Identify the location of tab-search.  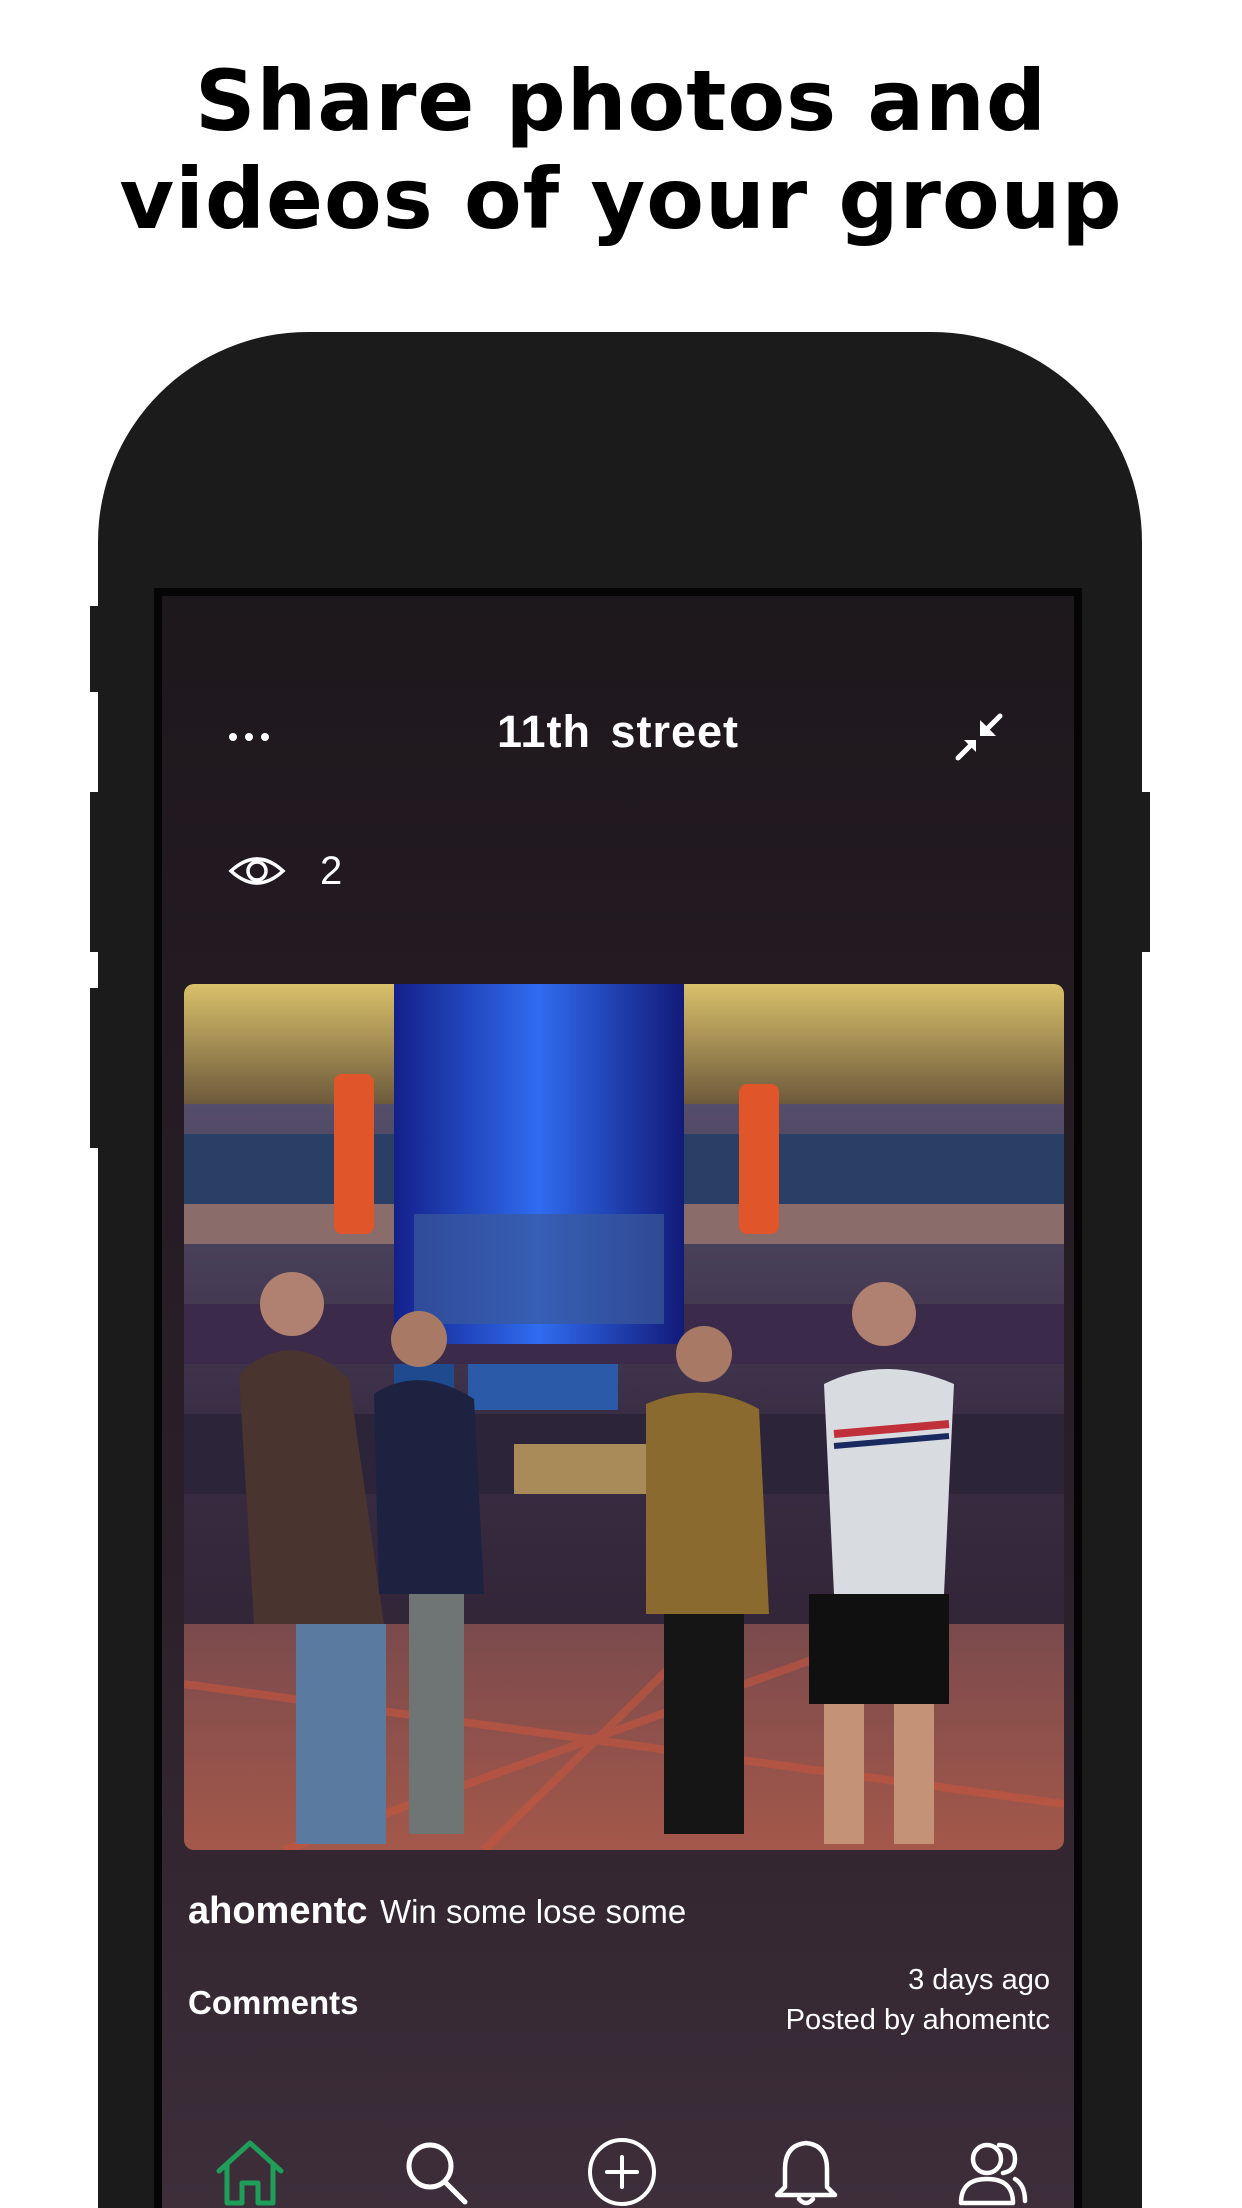
(436, 2171).